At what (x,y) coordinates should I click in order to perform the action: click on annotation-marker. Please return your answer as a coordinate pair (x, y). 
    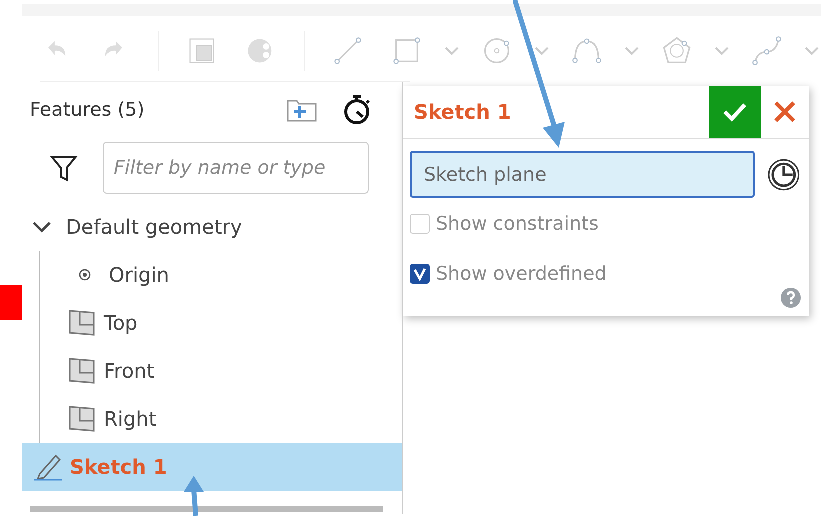
    Looking at the image, I should click on (11, 302).